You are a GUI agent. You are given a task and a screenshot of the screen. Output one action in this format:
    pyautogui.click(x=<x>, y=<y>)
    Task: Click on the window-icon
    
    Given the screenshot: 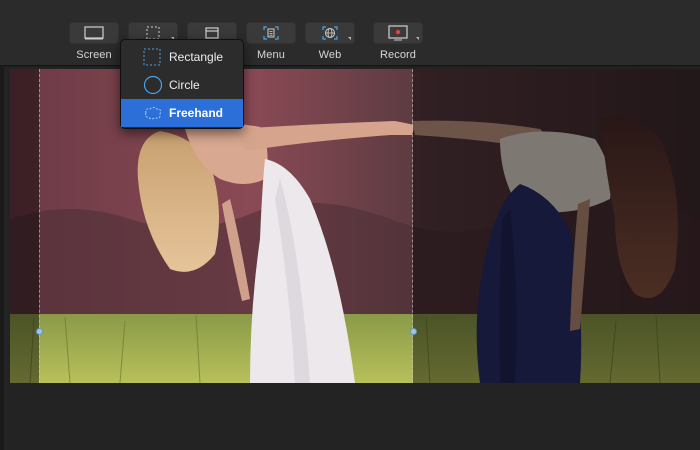 What is the action you would take?
    pyautogui.click(x=212, y=33)
    